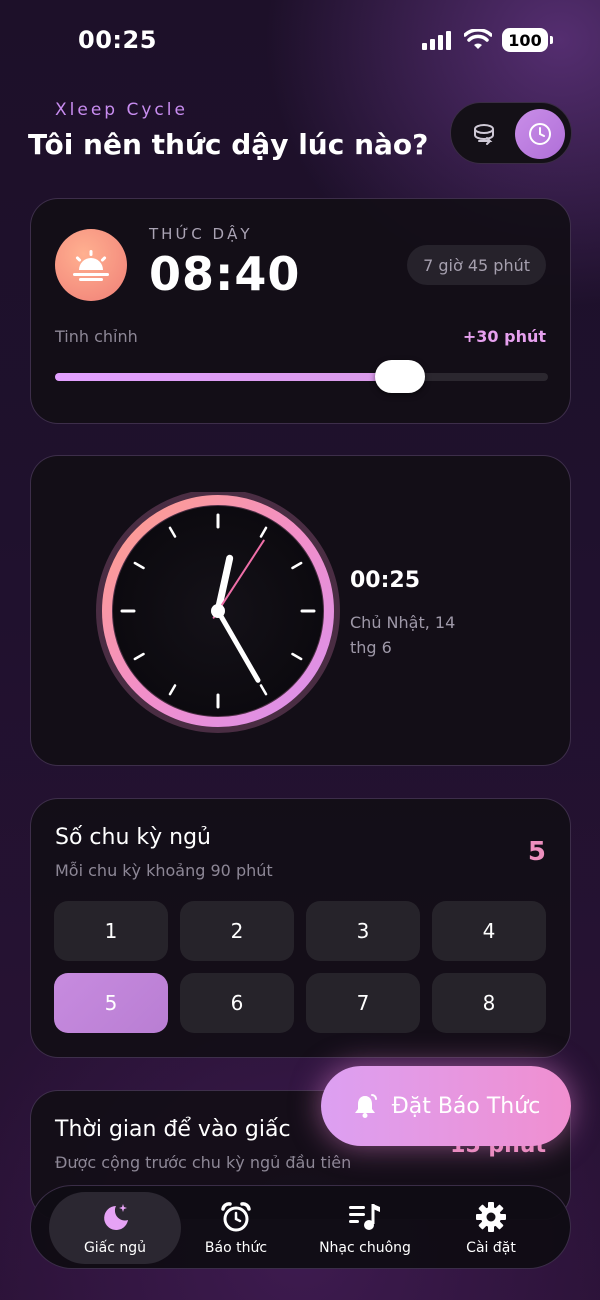  Describe the element at coordinates (237, 1003) in the screenshot. I see `cycle-option-button: 6` at that location.